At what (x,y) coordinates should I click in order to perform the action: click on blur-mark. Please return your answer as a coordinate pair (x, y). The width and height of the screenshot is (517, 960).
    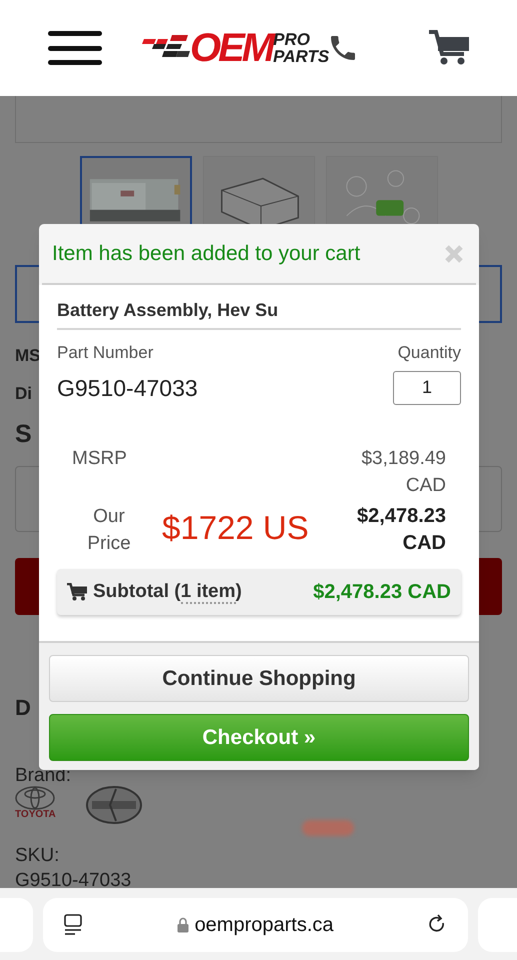
    Looking at the image, I should click on (328, 828).